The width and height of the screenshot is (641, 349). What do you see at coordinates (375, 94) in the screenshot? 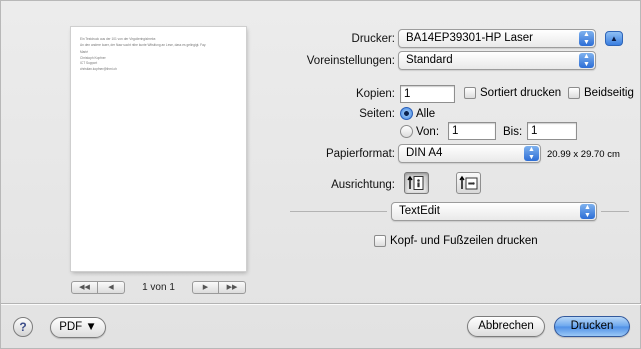
I see `copies-label: Kopien:` at bounding box center [375, 94].